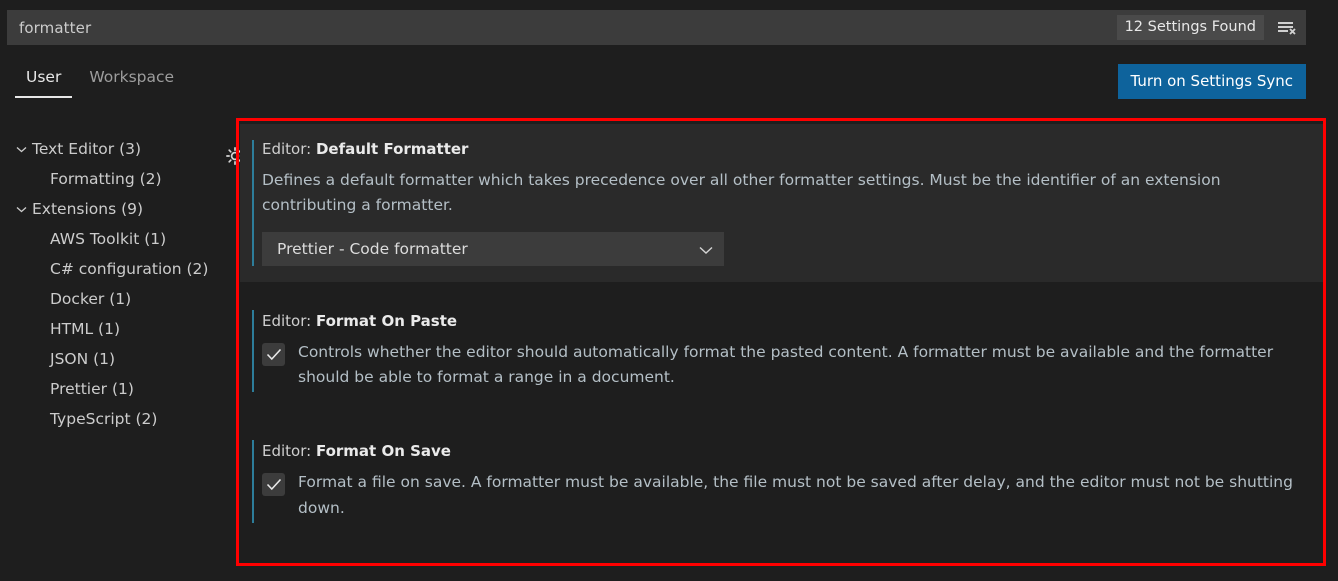 This screenshot has height=581, width=1338. What do you see at coordinates (87, 149) in the screenshot?
I see `sidebar-item-label: Text Editor (3)` at bounding box center [87, 149].